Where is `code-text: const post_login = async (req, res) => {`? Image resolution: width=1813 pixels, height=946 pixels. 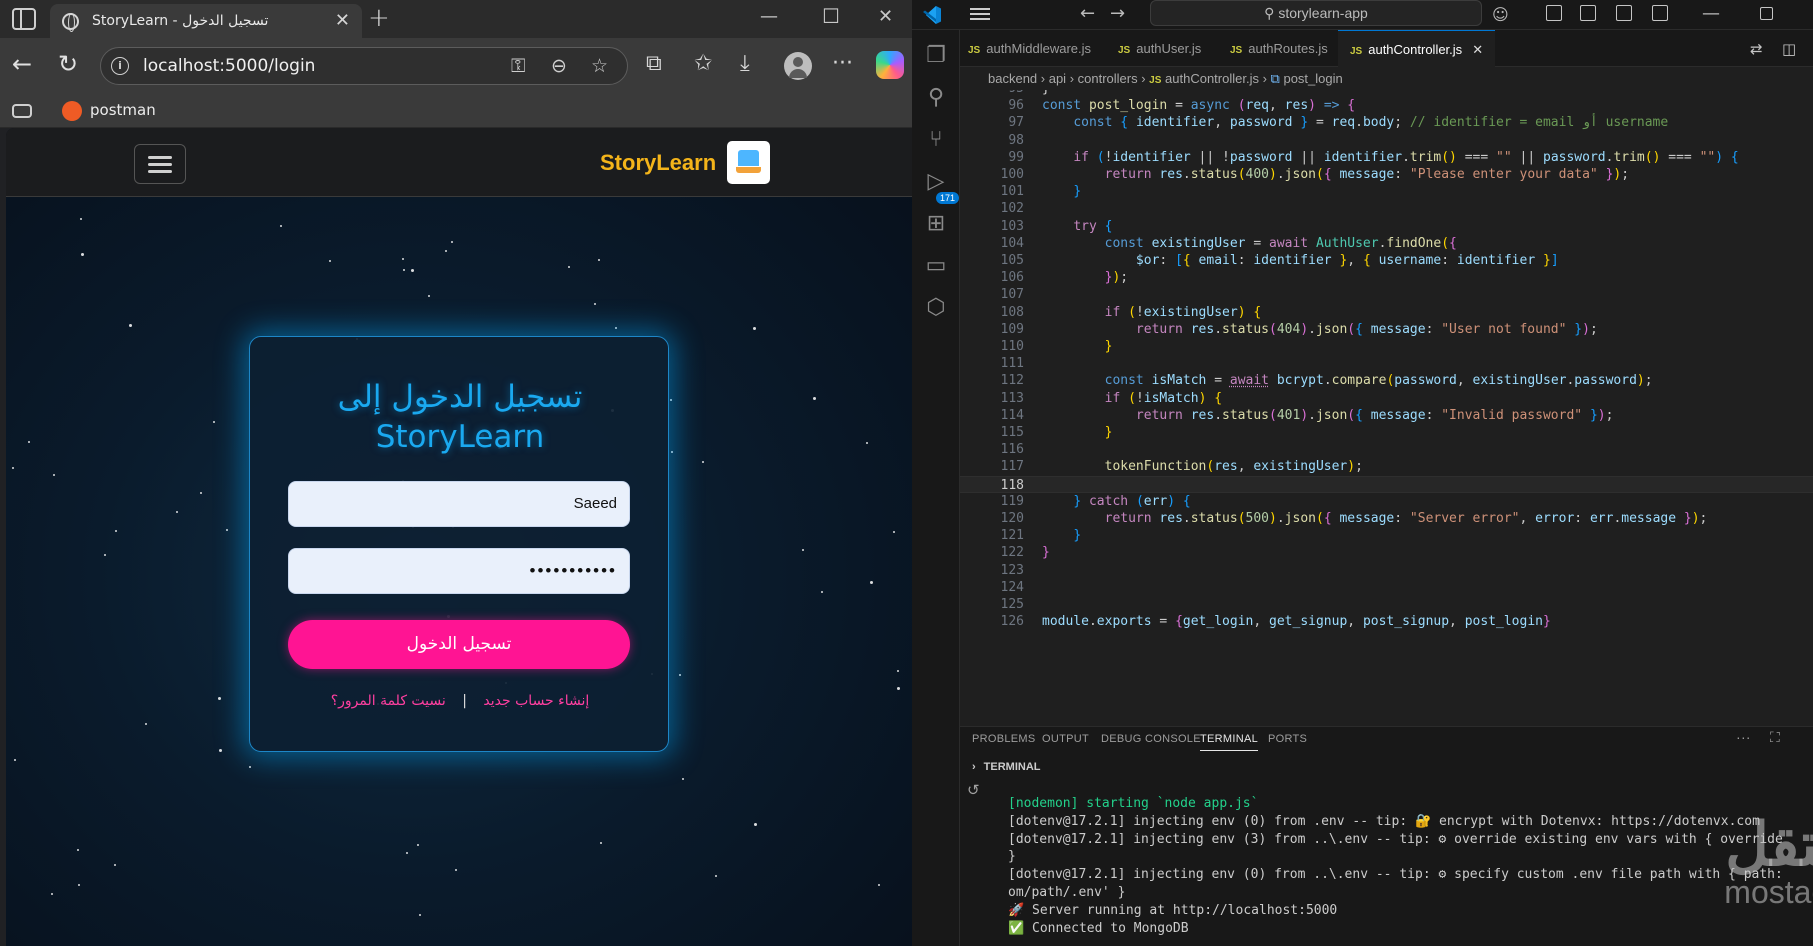 code-text: const post_login = async (req, res) => { is located at coordinates (1198, 105).